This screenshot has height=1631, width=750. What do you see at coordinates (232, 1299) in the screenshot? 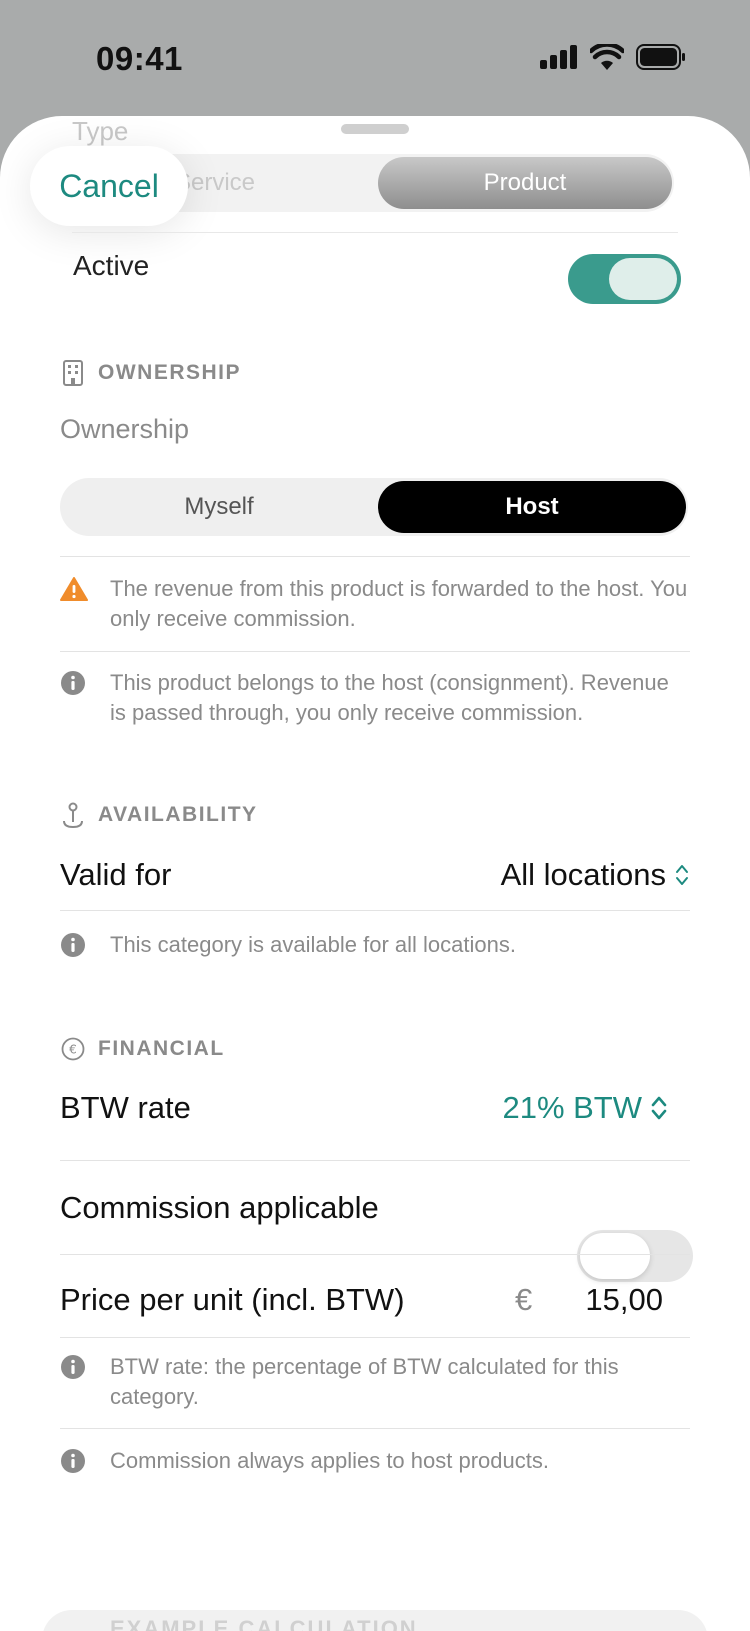
I see `price-label: Price per unit (incl. BTW)` at bounding box center [232, 1299].